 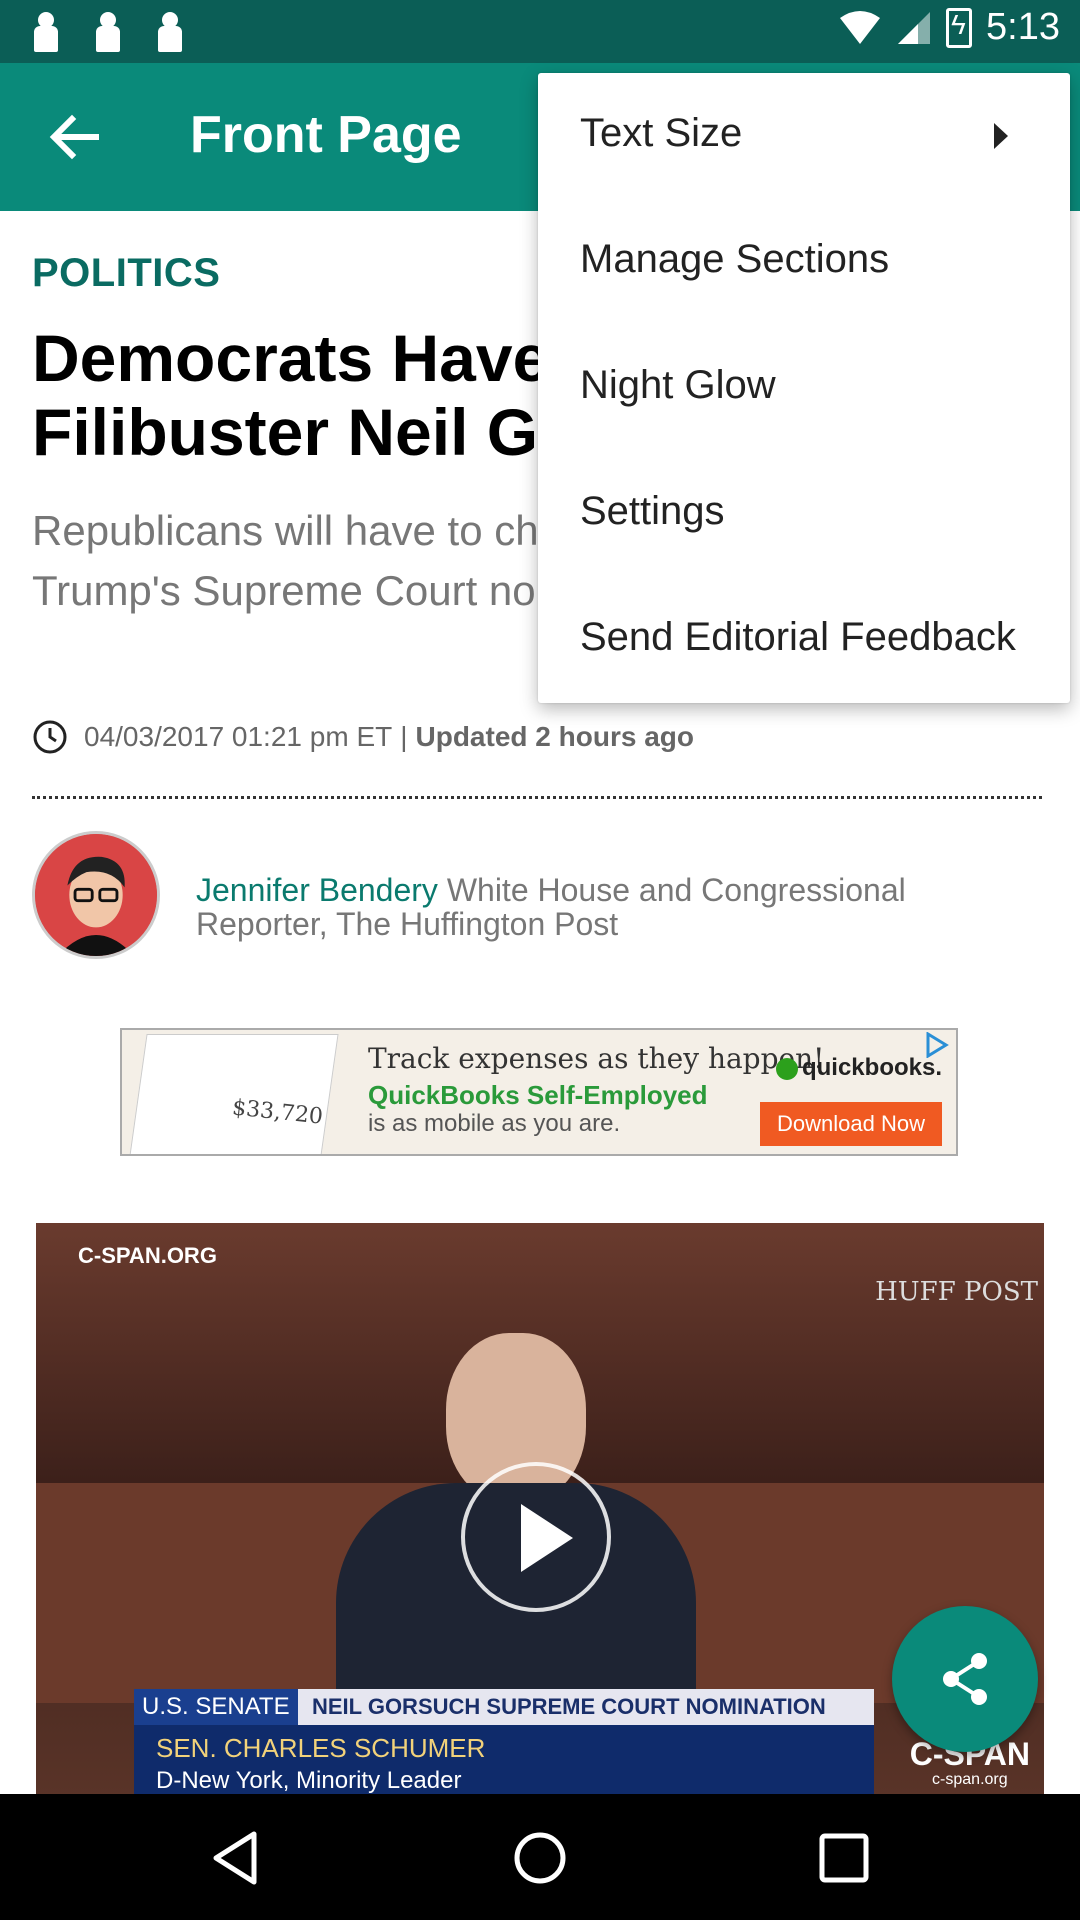 I want to click on chyron-topic: NEIL GORSUCH SUPREME COURT NOMINATION, so click(x=569, y=1706).